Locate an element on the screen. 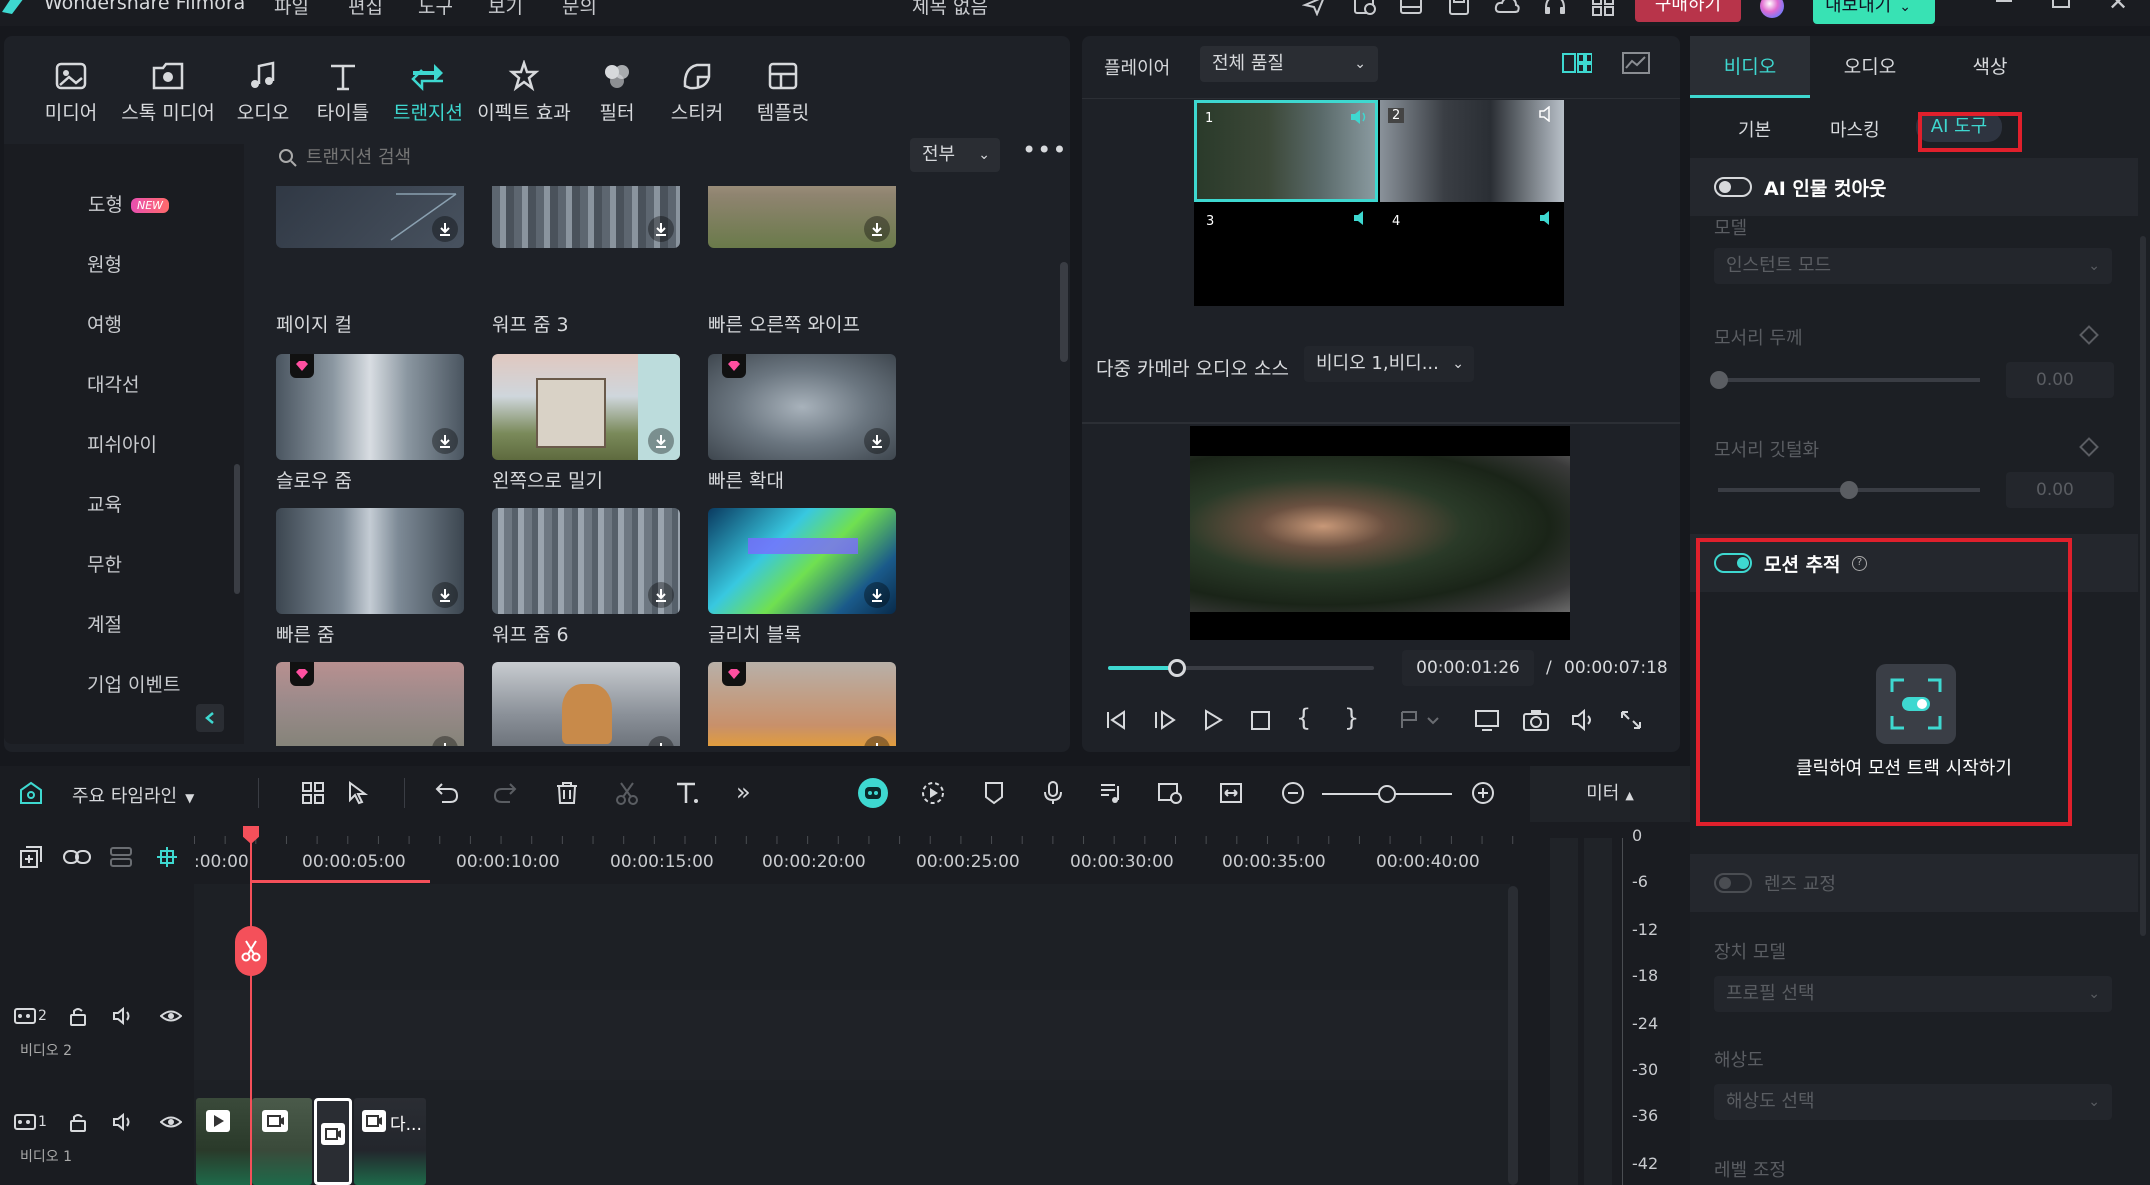  zoom-in-icon is located at coordinates (1483, 793).